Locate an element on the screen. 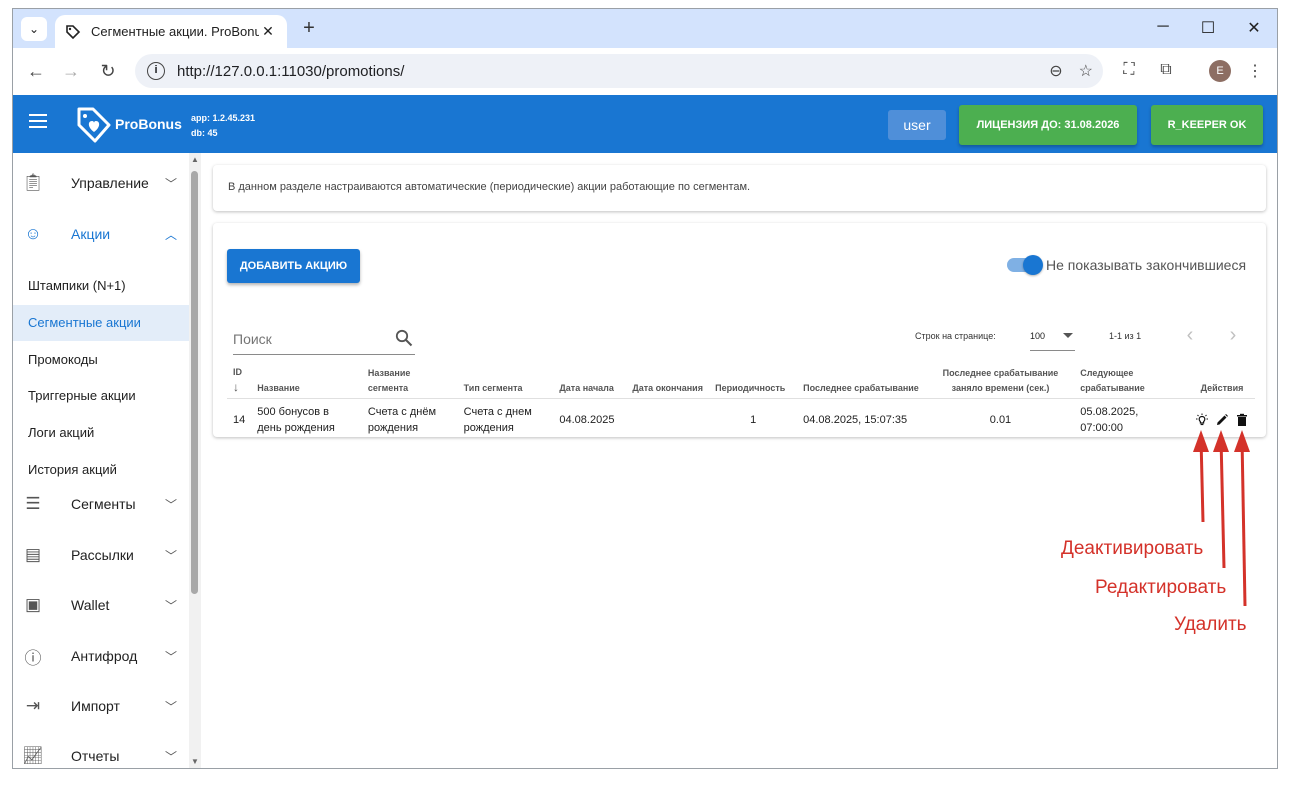  profile-avatar: E is located at coordinates (1220, 71).